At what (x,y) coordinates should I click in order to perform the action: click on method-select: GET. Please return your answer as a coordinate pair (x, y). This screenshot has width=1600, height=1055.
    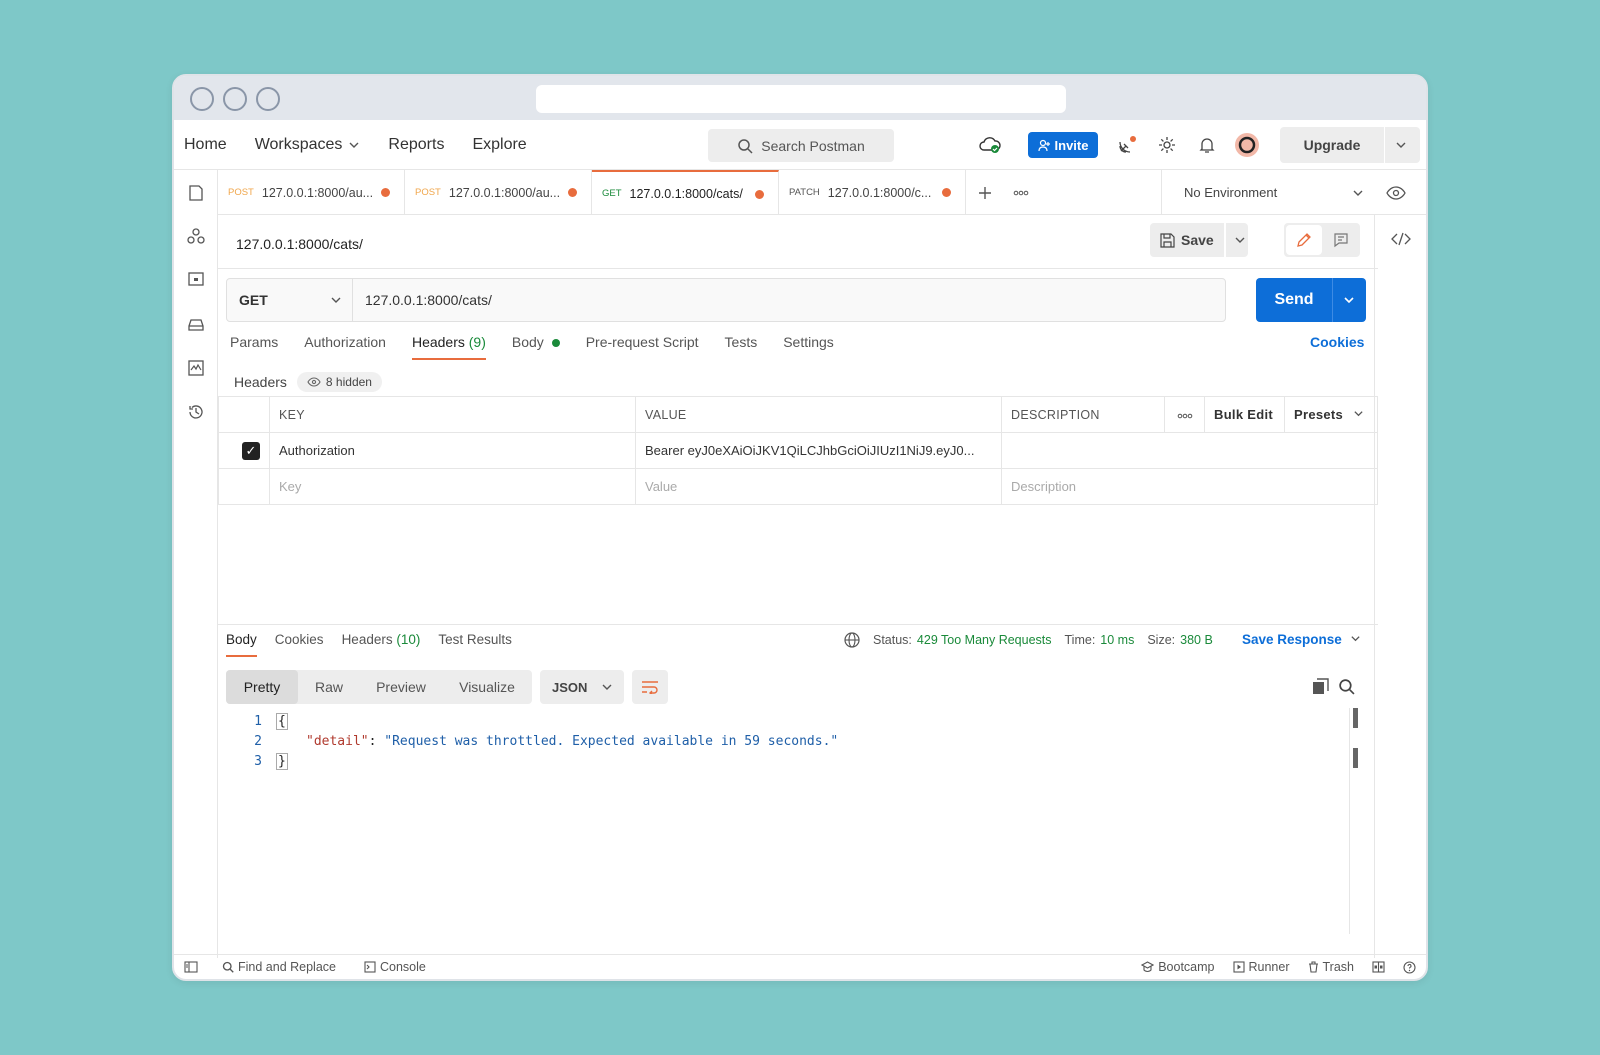
    Looking at the image, I should click on (290, 300).